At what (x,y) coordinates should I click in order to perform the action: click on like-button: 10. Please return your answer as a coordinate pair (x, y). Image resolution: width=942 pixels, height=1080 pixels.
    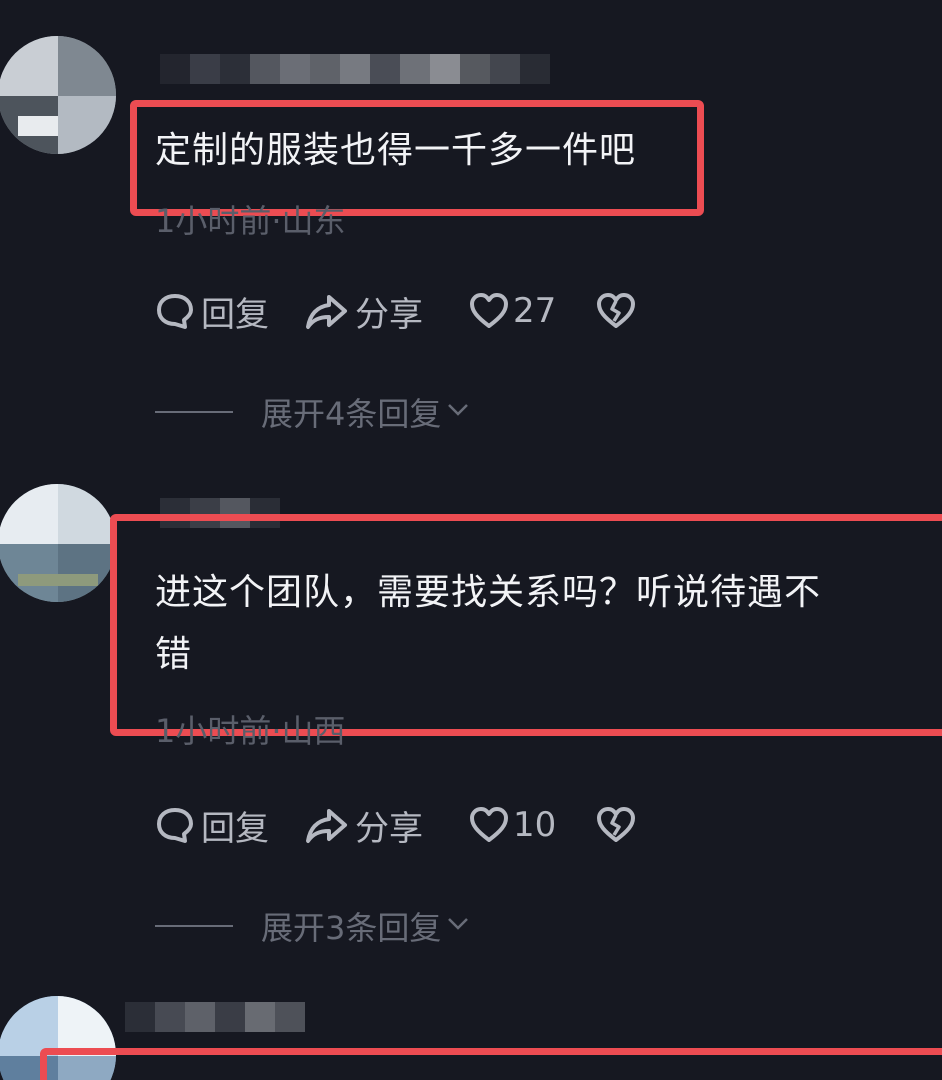
    Looking at the image, I should click on (512, 825).